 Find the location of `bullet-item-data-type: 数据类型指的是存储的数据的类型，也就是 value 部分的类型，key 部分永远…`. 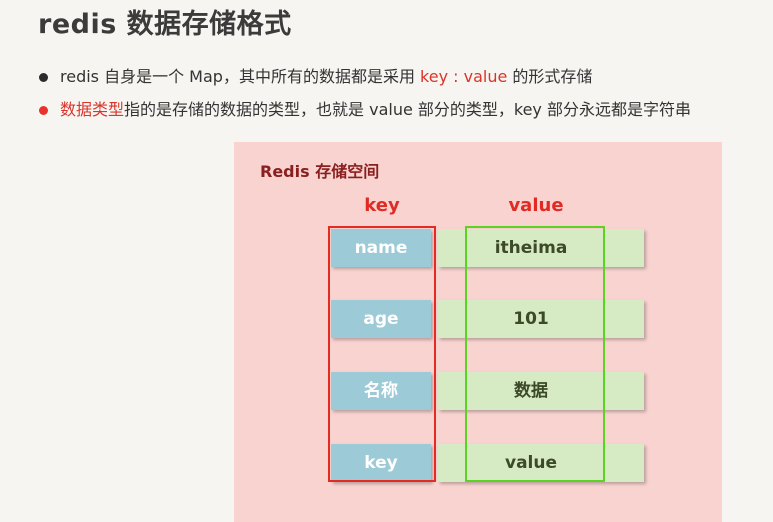

bullet-item-data-type: 数据类型指的是存储的数据的类型，也就是 value 部分的类型，key 部分永远… is located at coordinates (364, 110).